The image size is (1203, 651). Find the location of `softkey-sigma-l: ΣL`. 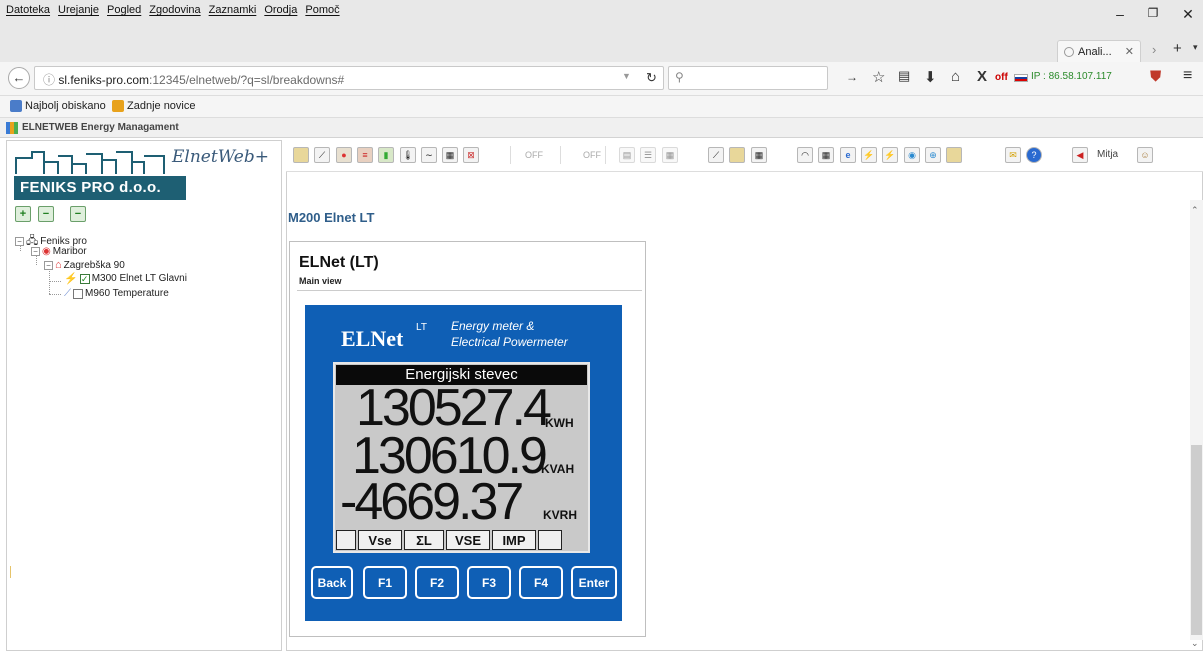

softkey-sigma-l: ΣL is located at coordinates (424, 540).